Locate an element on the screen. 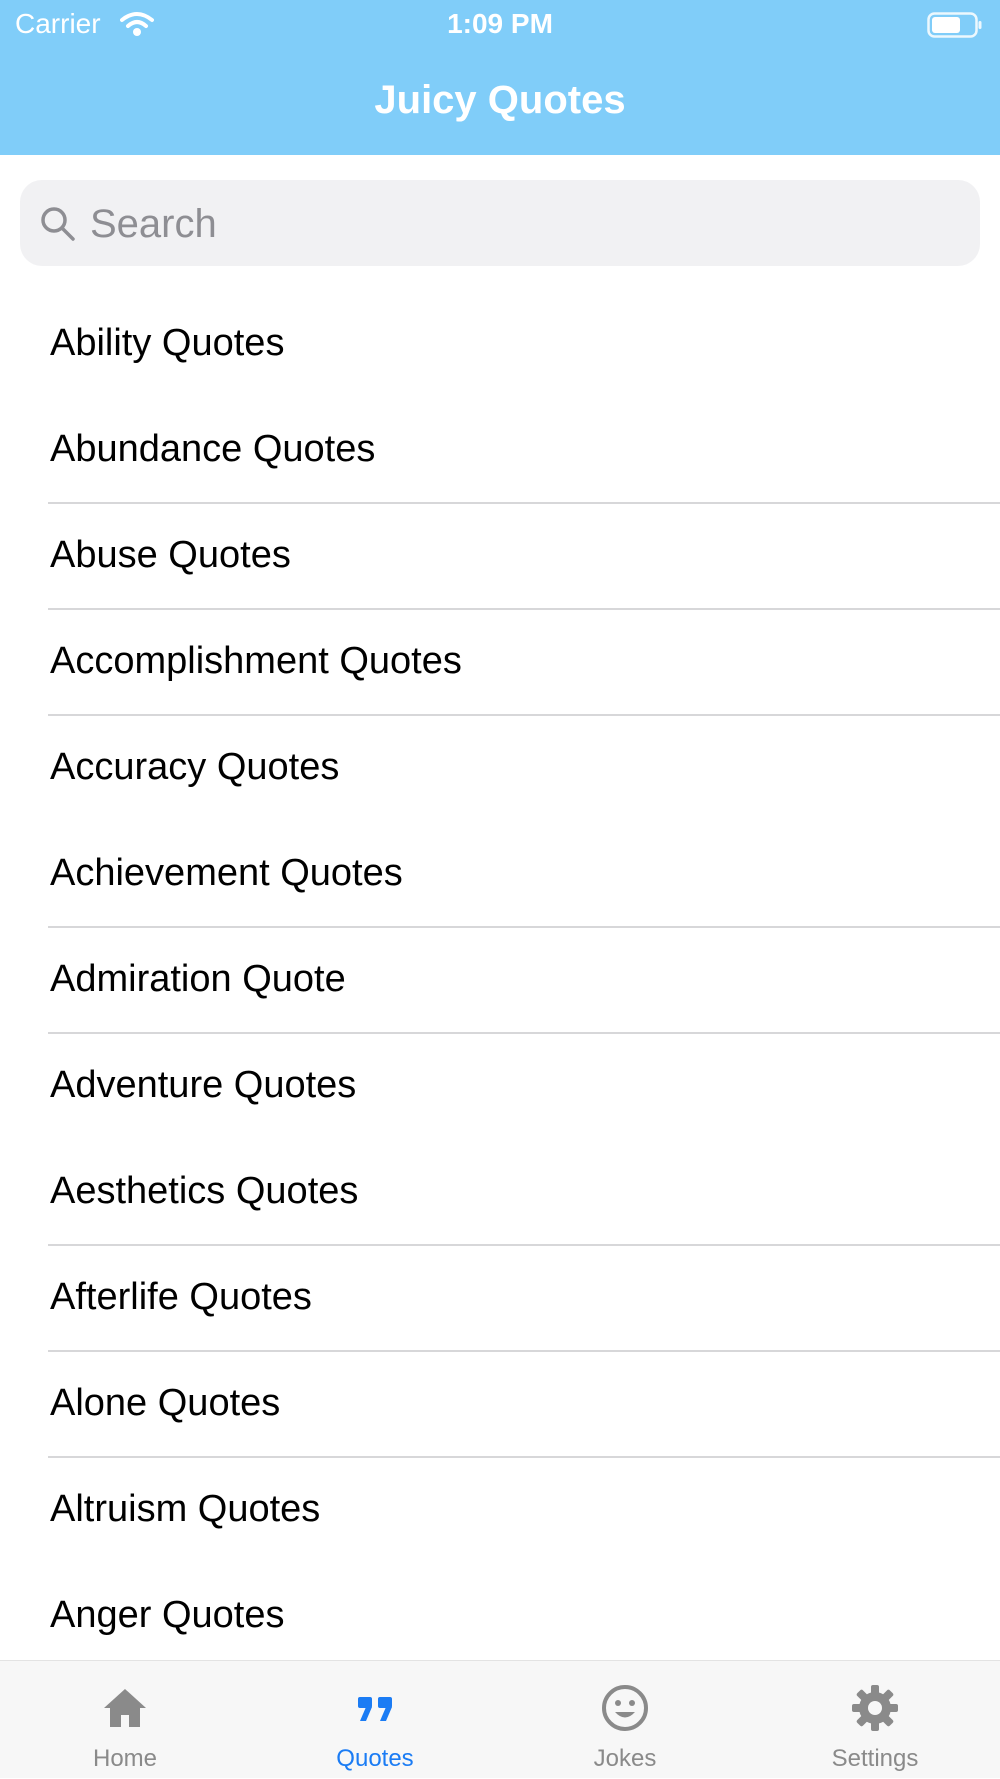 Image resolution: width=1000 pixels, height=1779 pixels. status-bar: Carrier 1:09 PM is located at coordinates (500, 25).